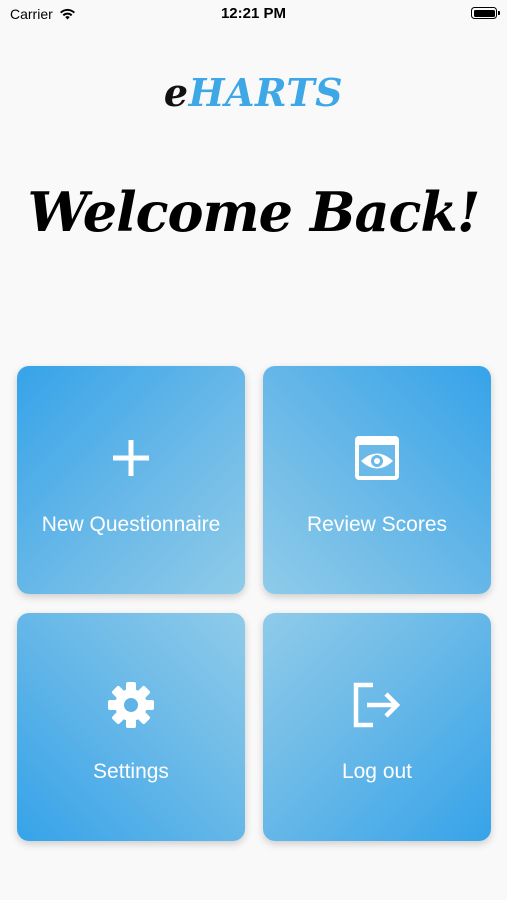 Image resolution: width=507 pixels, height=900 pixels. I want to click on status-time: 12:21 PM, so click(253, 13).